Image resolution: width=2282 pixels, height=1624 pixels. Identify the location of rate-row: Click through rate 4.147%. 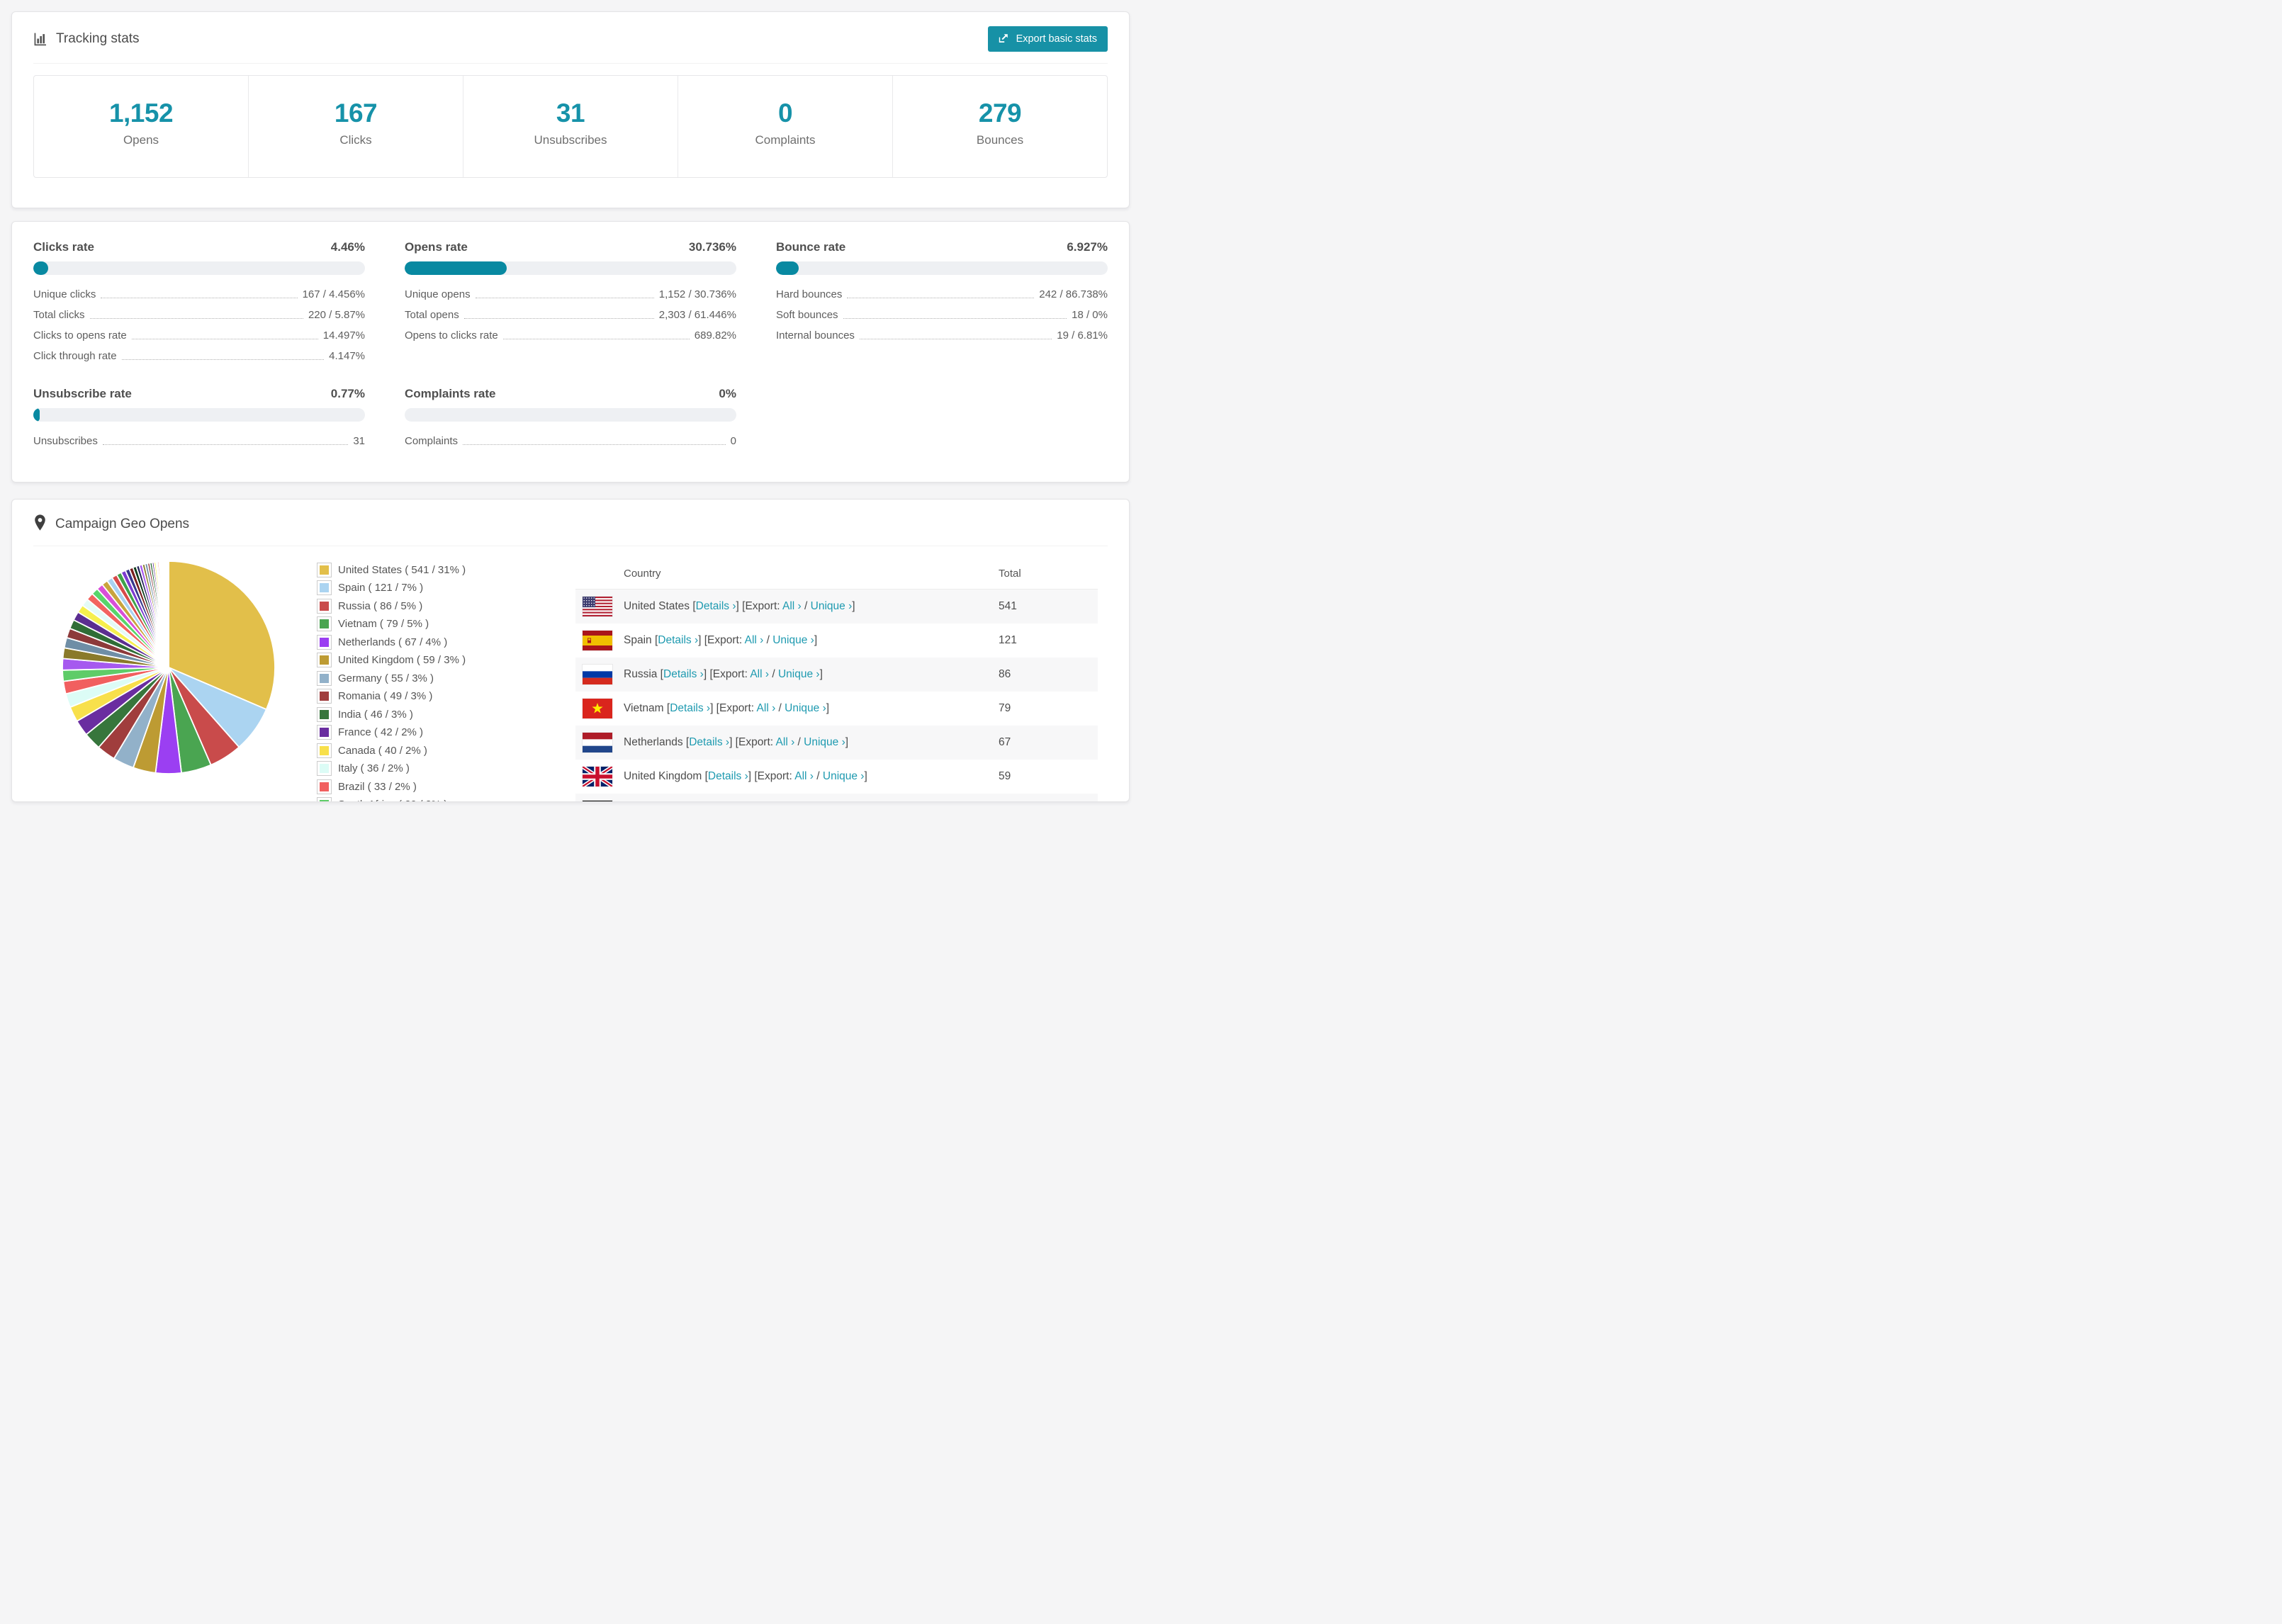
(199, 356).